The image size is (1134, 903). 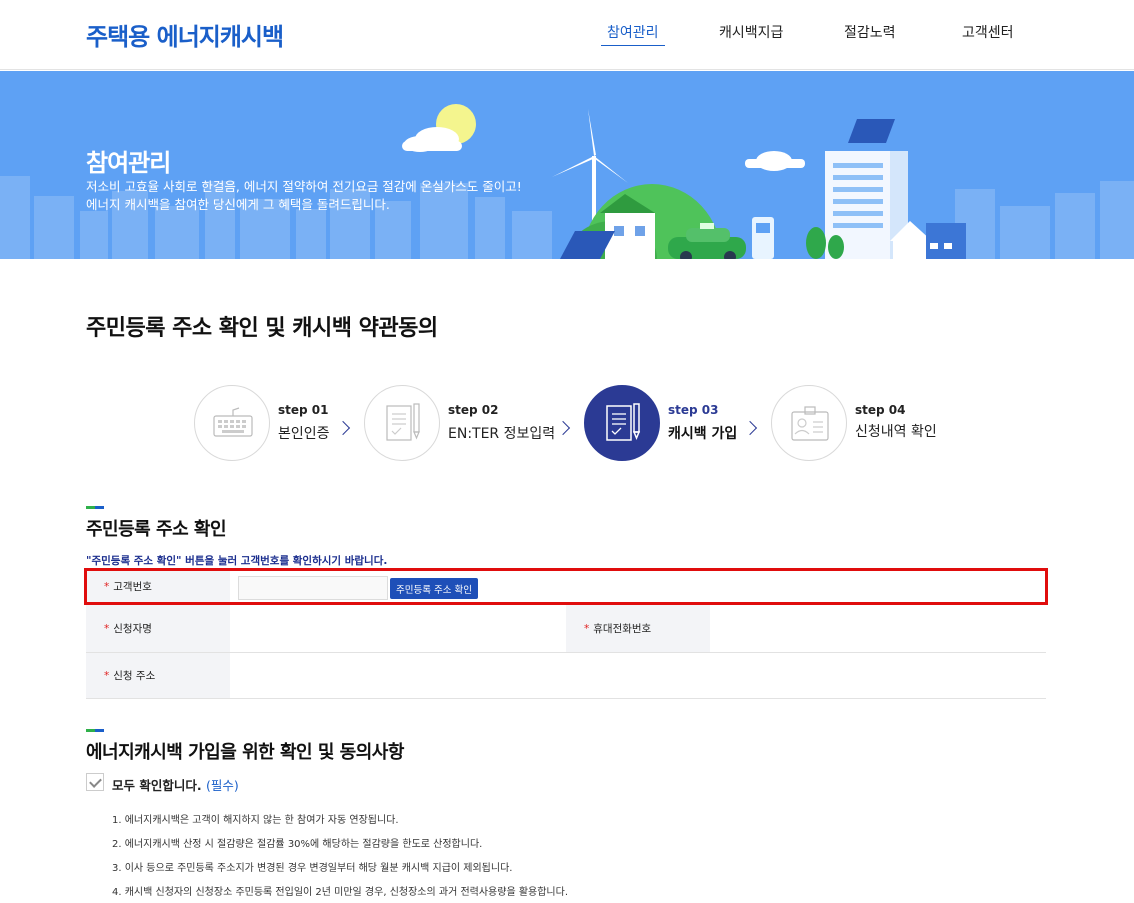 What do you see at coordinates (988, 32) in the screenshot?
I see `nav-item-customer-center: 고객센터` at bounding box center [988, 32].